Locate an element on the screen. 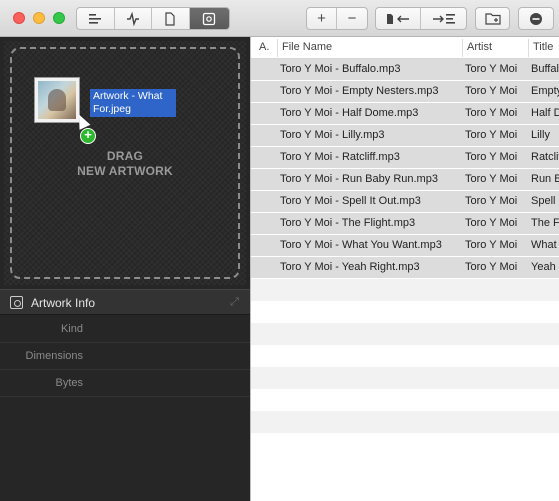 The image size is (559, 501). remove-circle-button is located at coordinates (536, 18).